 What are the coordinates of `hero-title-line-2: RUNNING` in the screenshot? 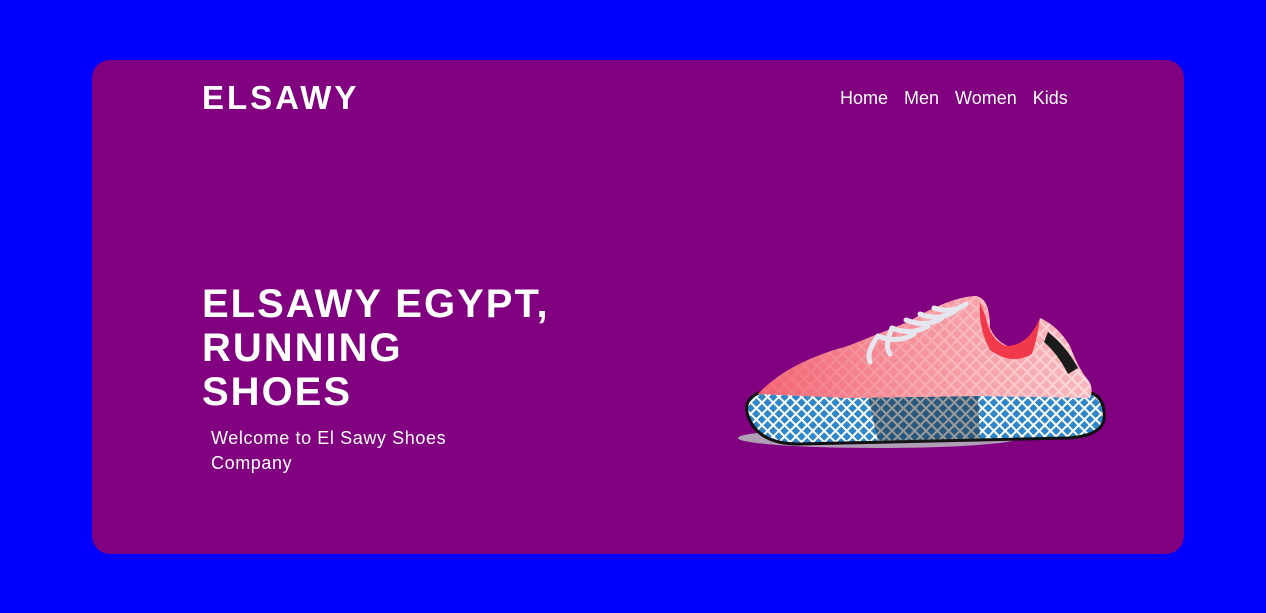 It's located at (302, 348).